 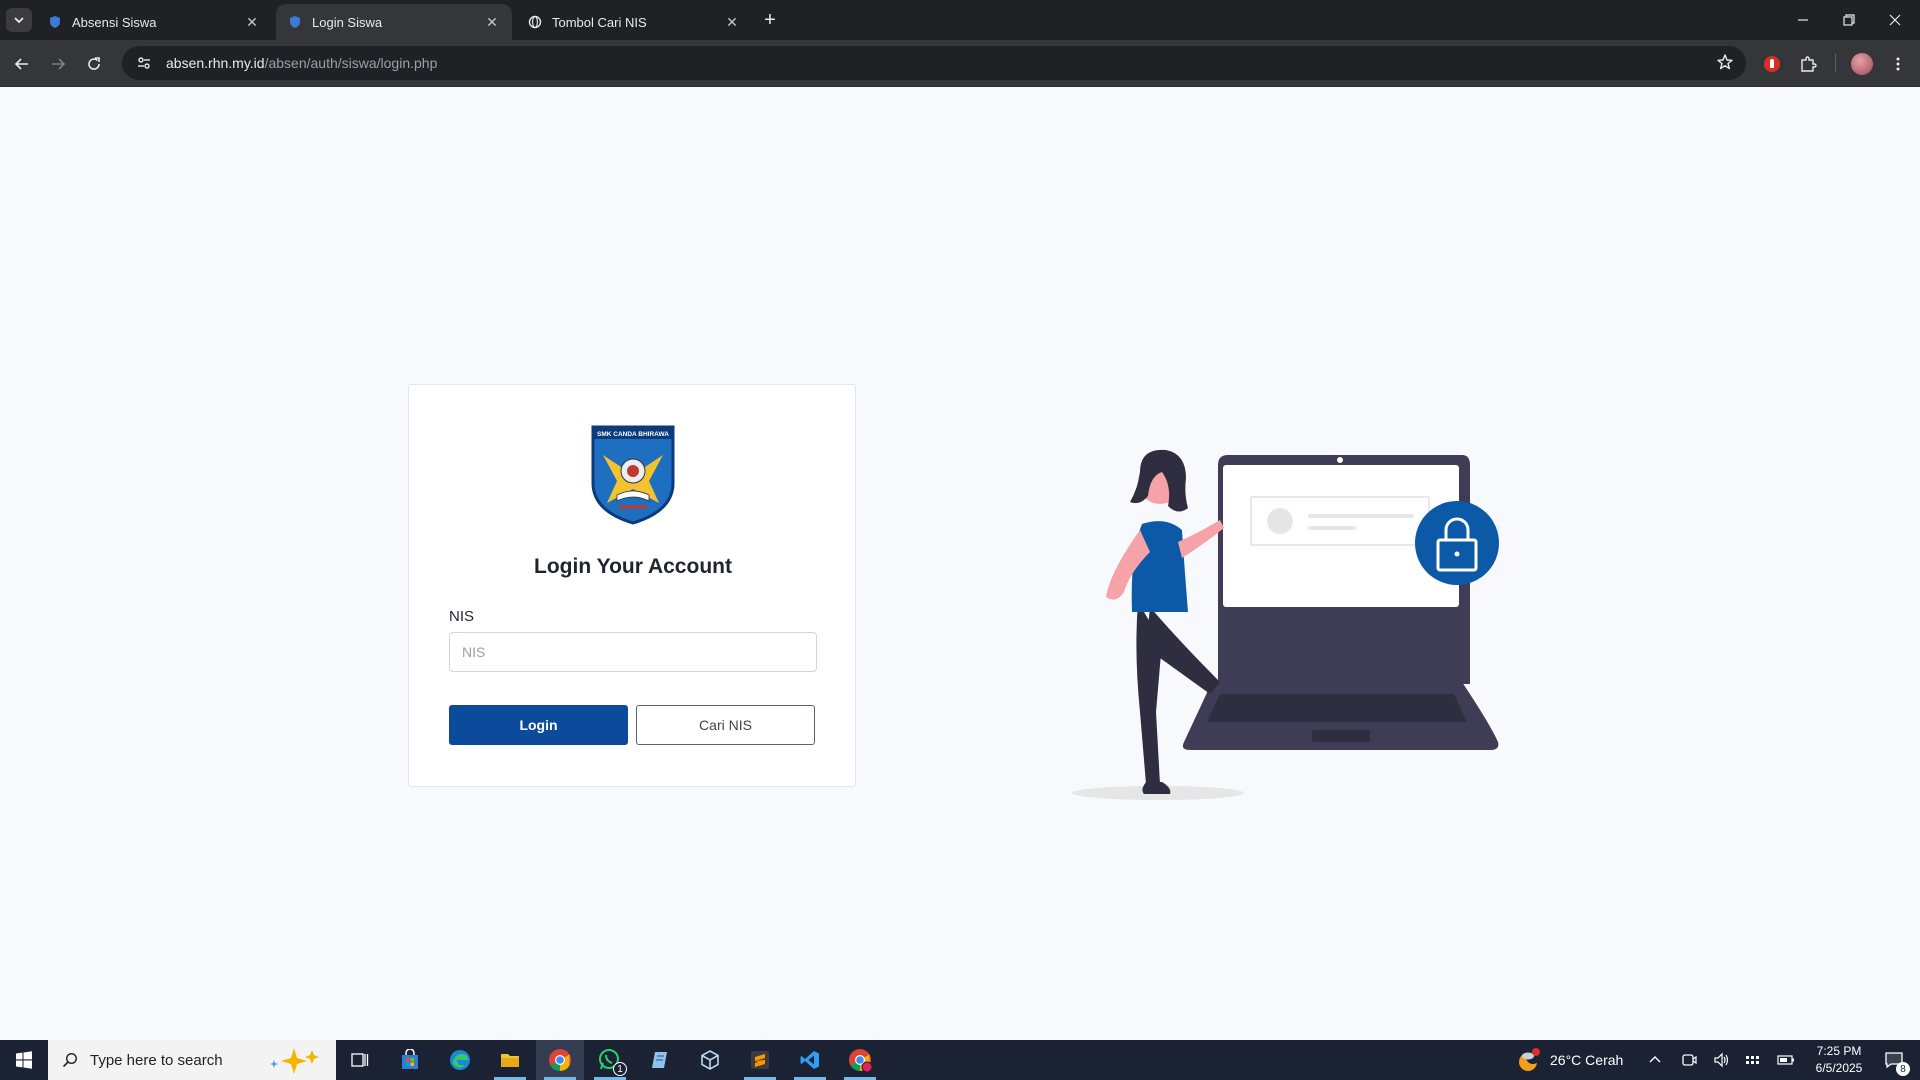 I want to click on edge-icon, so click(x=460, y=1060).